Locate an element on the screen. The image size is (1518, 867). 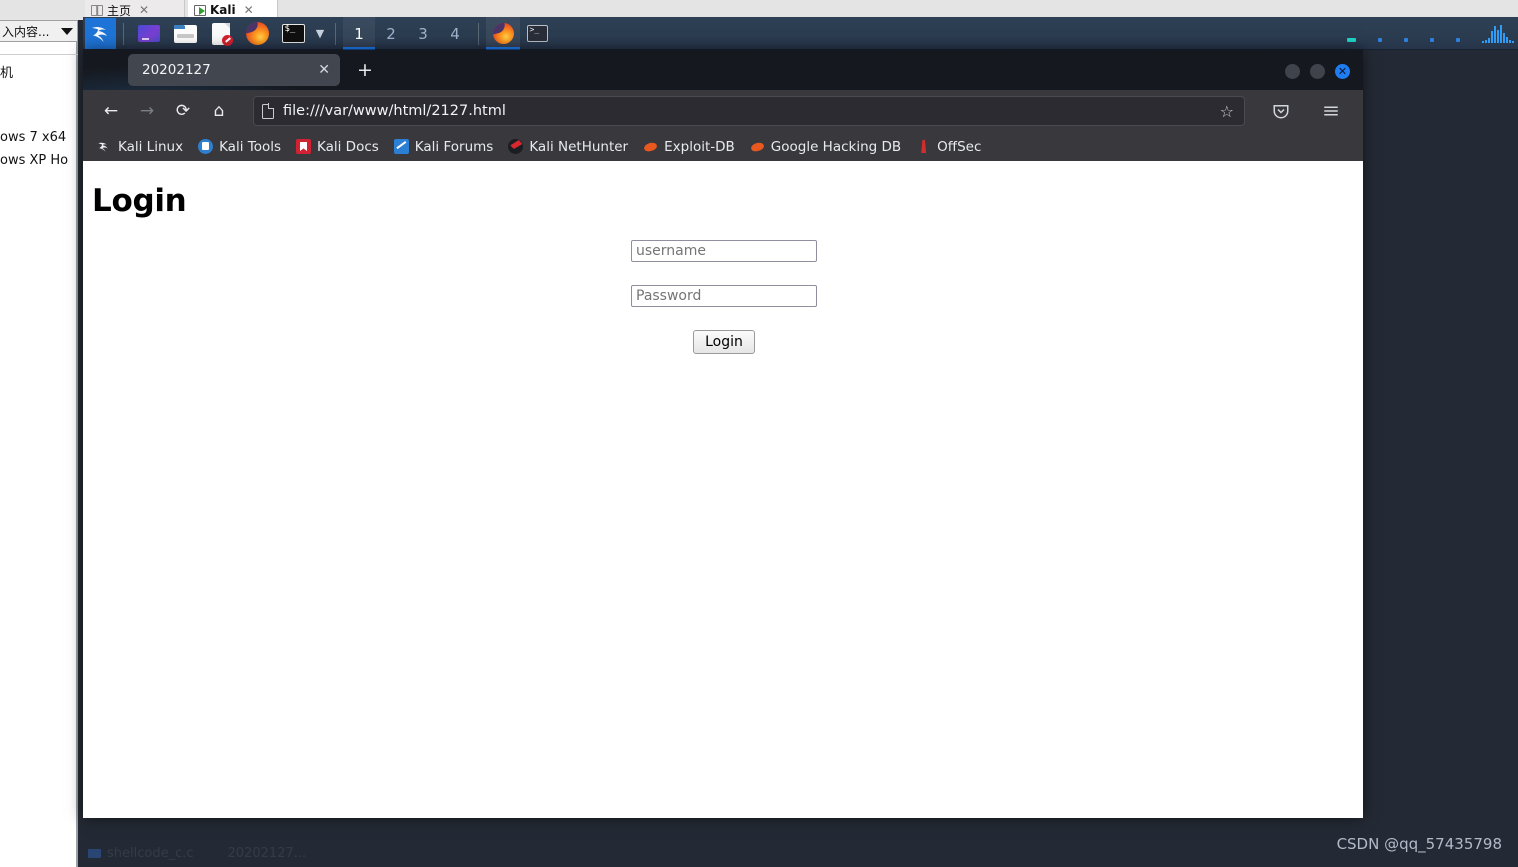
taskbar-launcher-text-editor is located at coordinates (221, 34).